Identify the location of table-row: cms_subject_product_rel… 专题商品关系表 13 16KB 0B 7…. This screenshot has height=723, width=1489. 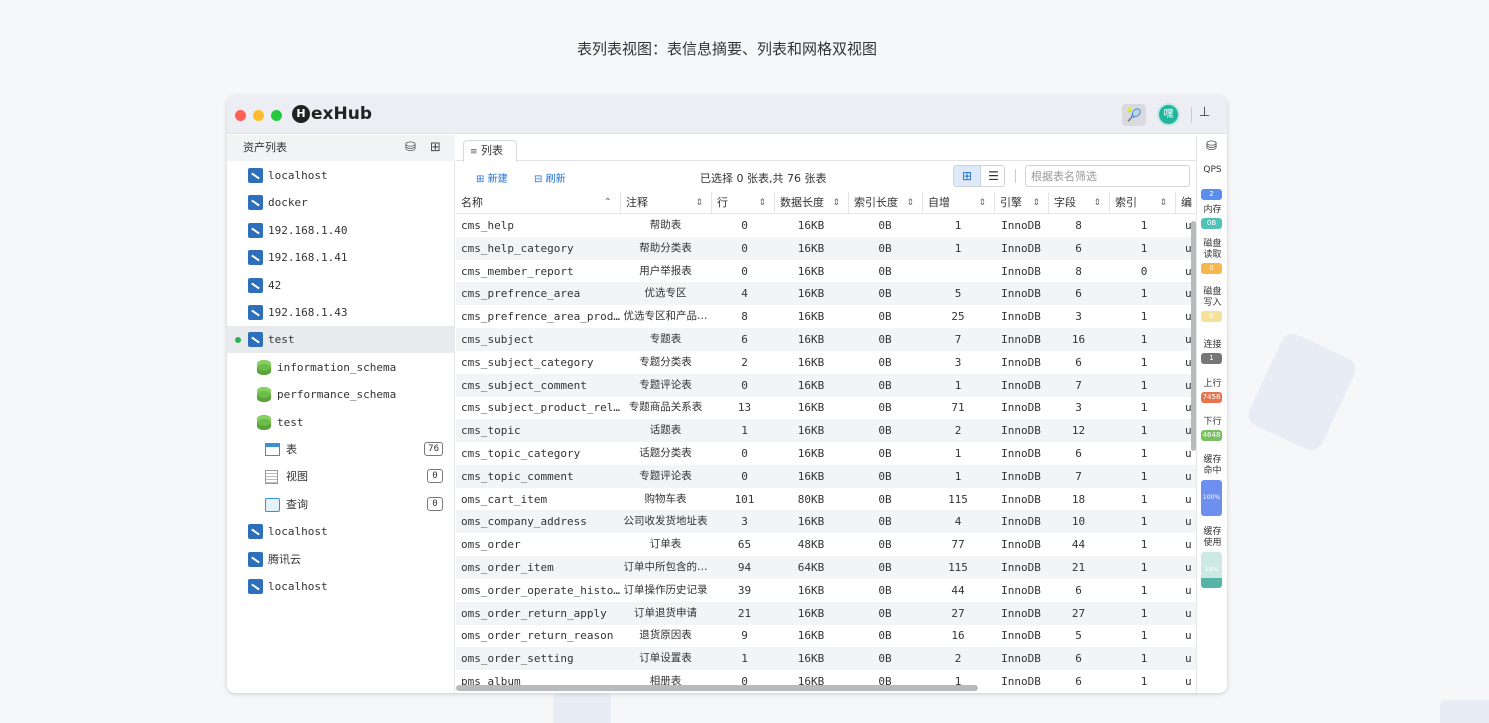
(826, 407).